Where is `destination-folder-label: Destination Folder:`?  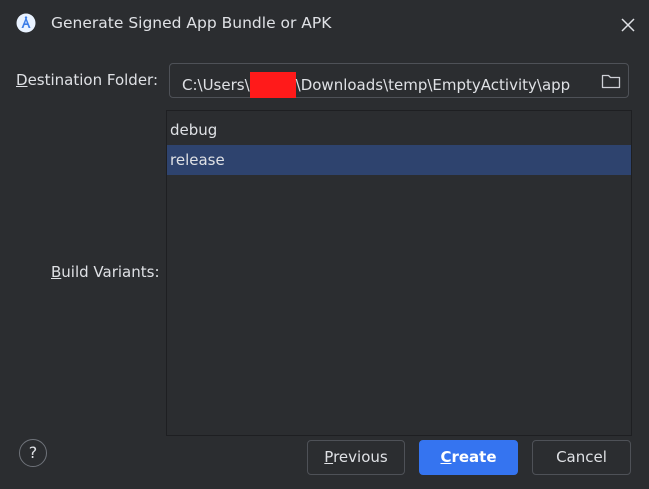
destination-folder-label: Destination Folder: is located at coordinates (87, 80).